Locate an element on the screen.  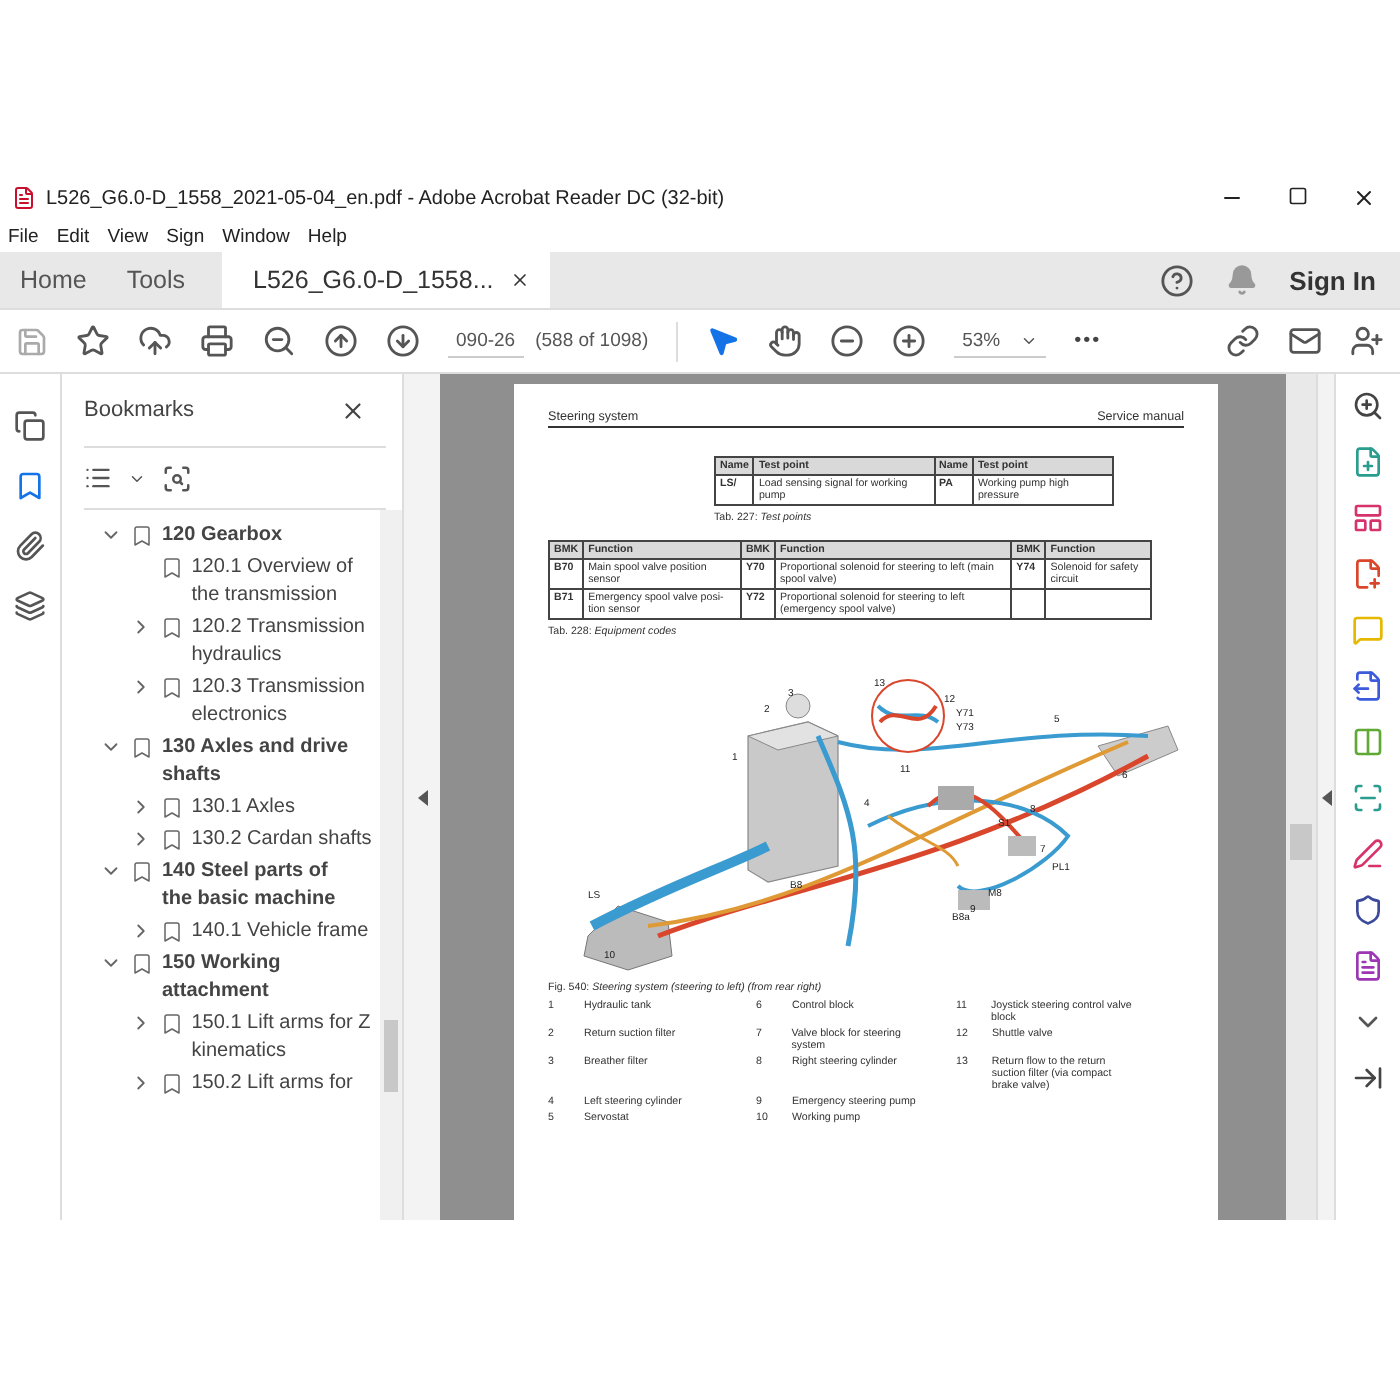
link-icon is located at coordinates (1243, 341).